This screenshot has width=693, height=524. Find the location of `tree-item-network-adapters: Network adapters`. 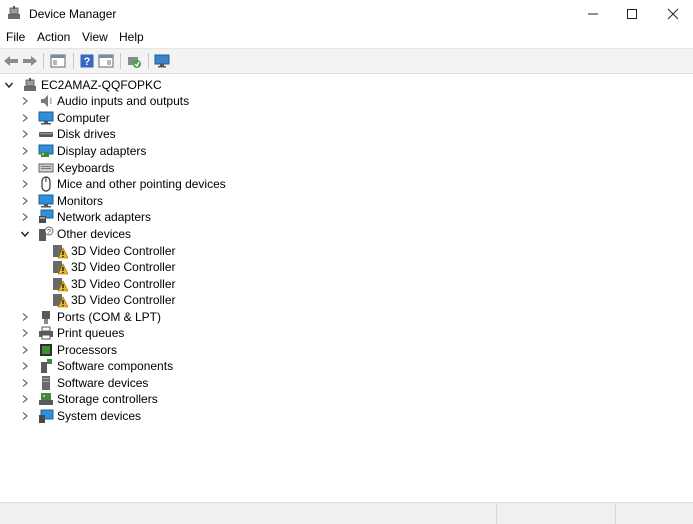

tree-item-network-adapters: Network adapters is located at coordinates (85, 217).